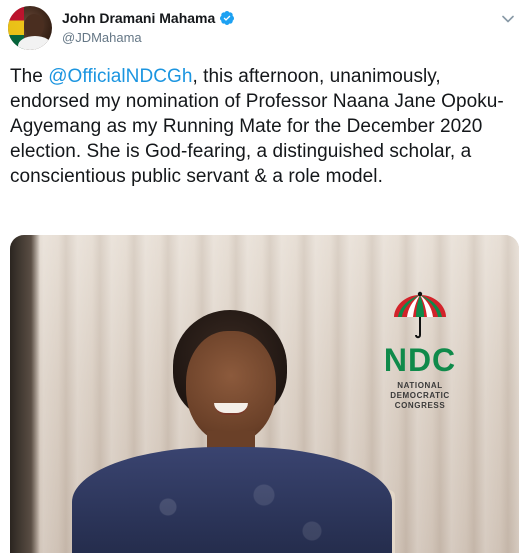 The width and height of the screenshot is (529, 553). What do you see at coordinates (148, 28) in the screenshot?
I see `author-names: John Dramani Mahama @JDMahama` at bounding box center [148, 28].